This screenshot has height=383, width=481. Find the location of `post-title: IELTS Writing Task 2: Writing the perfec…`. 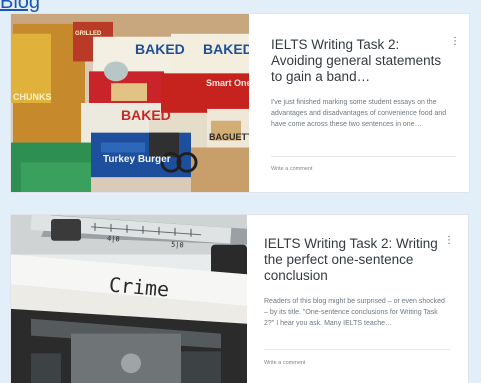

post-title: IELTS Writing Task 2: Writing the perfec… is located at coordinates (353, 260).